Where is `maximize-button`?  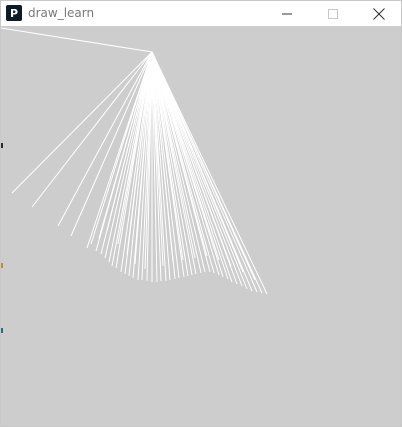 maximize-button is located at coordinates (333, 13).